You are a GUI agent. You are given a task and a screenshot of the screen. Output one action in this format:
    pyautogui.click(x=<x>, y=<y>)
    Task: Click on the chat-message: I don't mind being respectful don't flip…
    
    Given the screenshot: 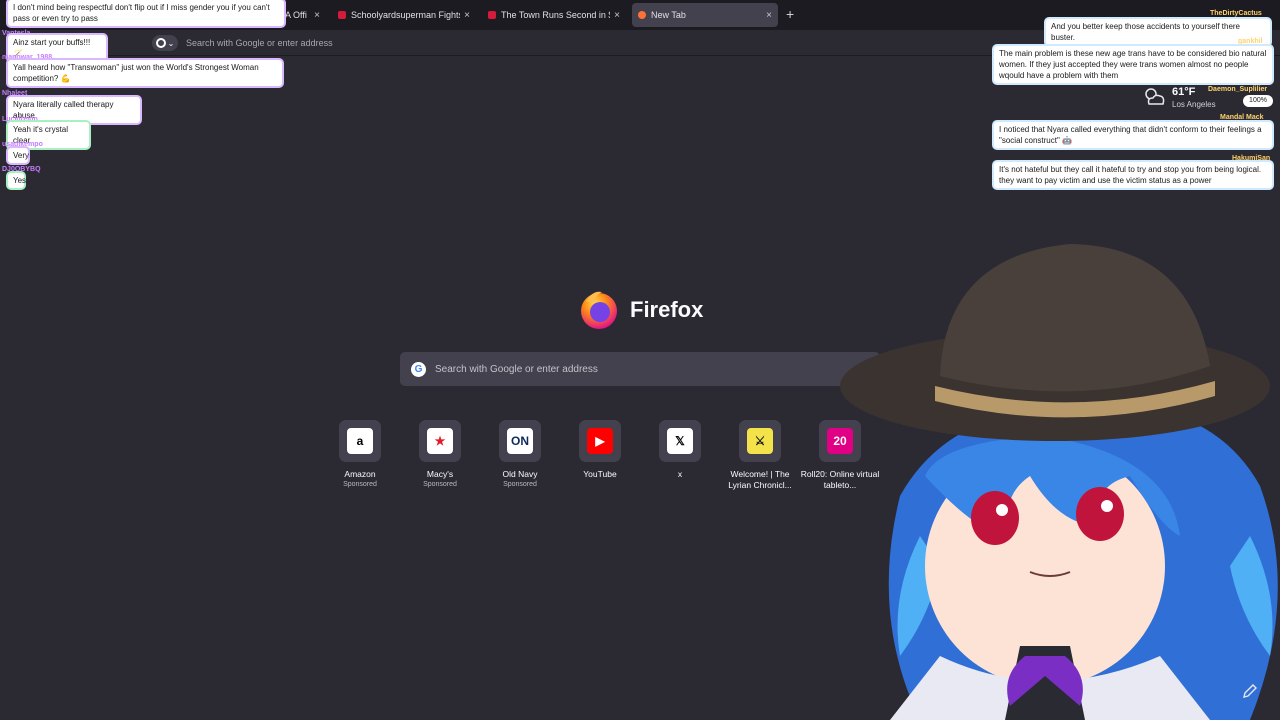 What is the action you would take?
    pyautogui.click(x=146, y=14)
    